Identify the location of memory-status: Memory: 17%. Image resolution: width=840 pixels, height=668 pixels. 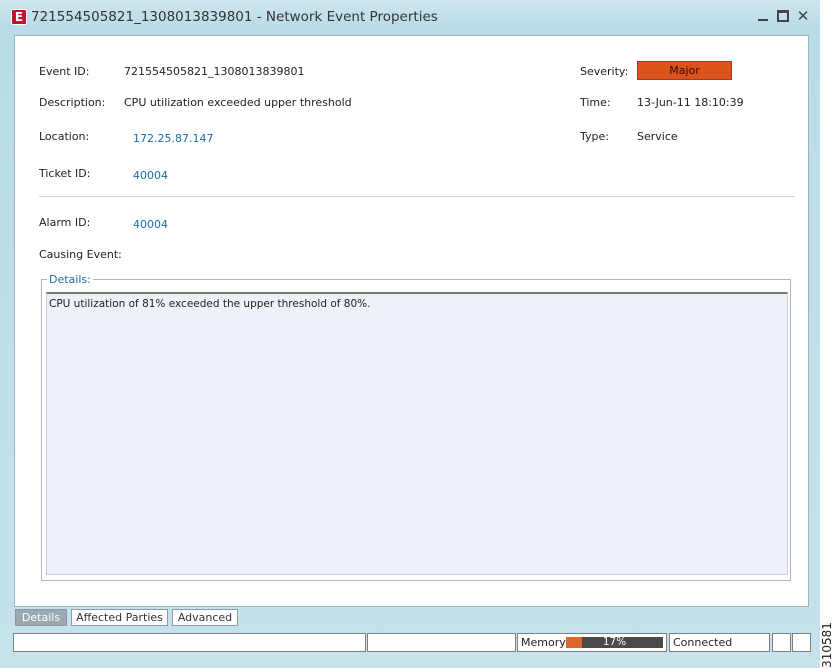
(592, 642).